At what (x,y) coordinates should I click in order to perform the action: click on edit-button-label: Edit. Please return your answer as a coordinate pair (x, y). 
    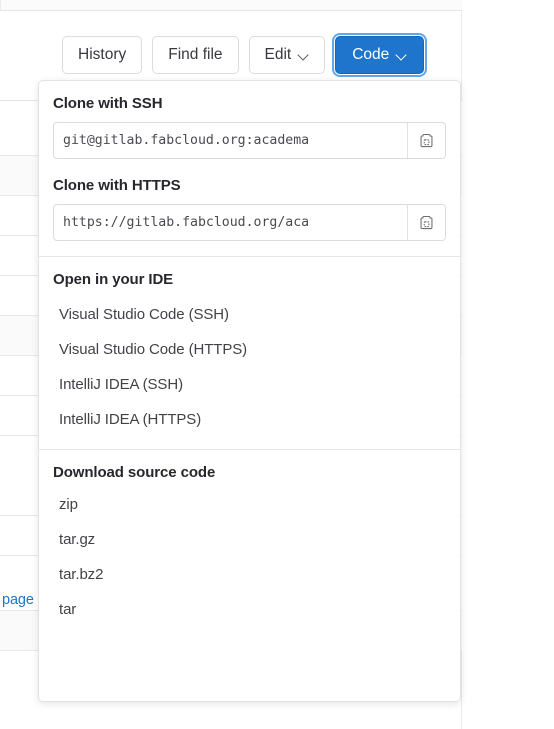
    Looking at the image, I should click on (278, 55).